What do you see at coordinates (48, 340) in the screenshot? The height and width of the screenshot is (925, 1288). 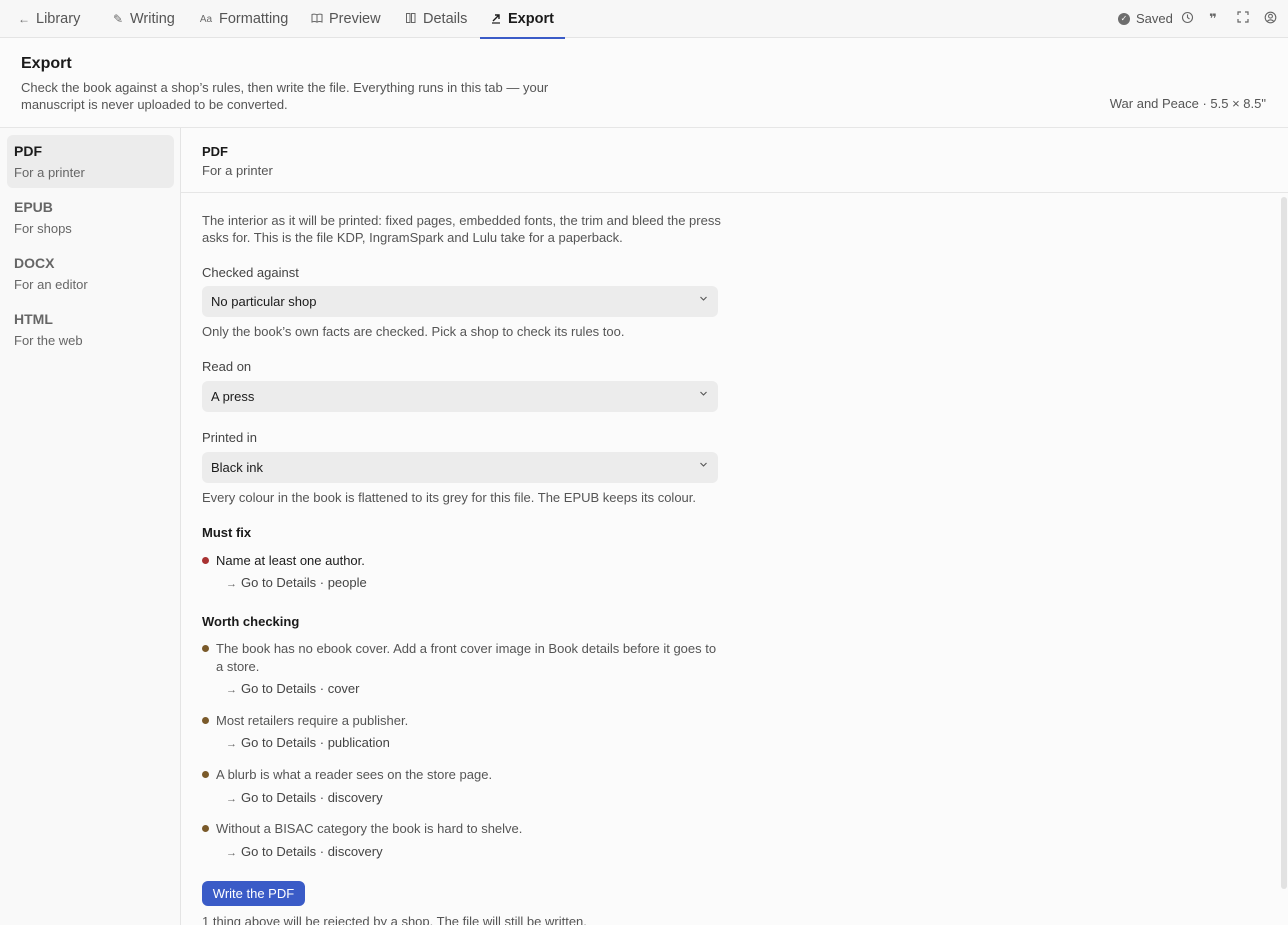 I see `format-sub: For the web` at bounding box center [48, 340].